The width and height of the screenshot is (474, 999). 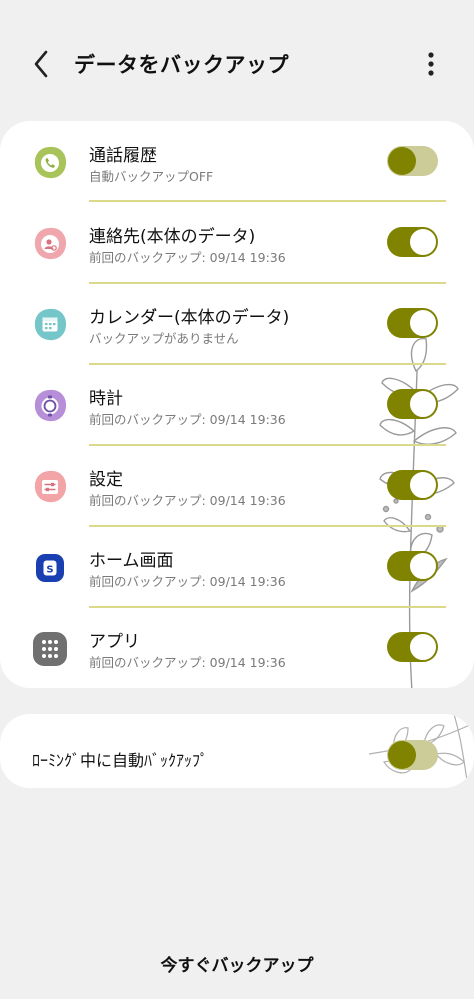 What do you see at coordinates (189, 318) in the screenshot?
I see `row-title: カレンダ゙ー(本体のデ゙ータ)` at bounding box center [189, 318].